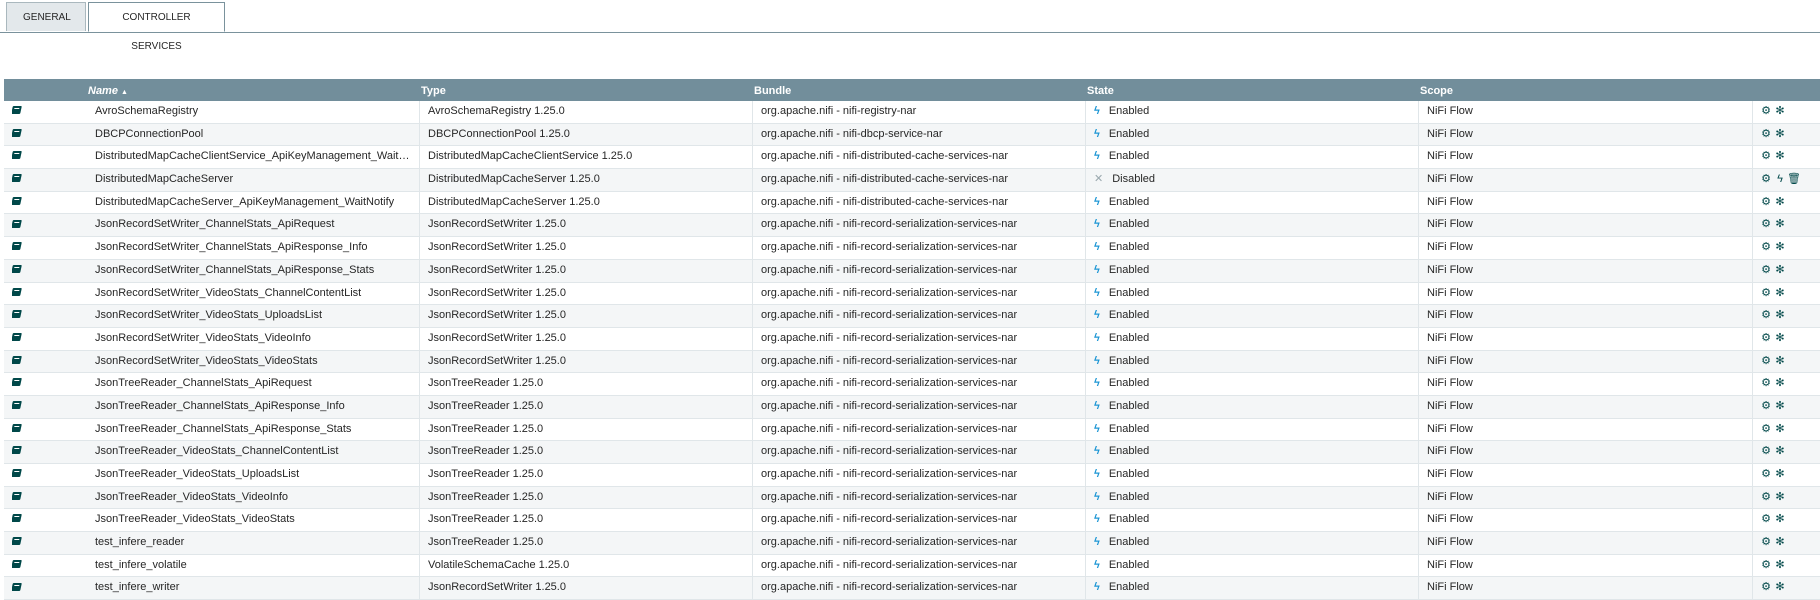  I want to click on tab-general: GENERAL, so click(46, 16).